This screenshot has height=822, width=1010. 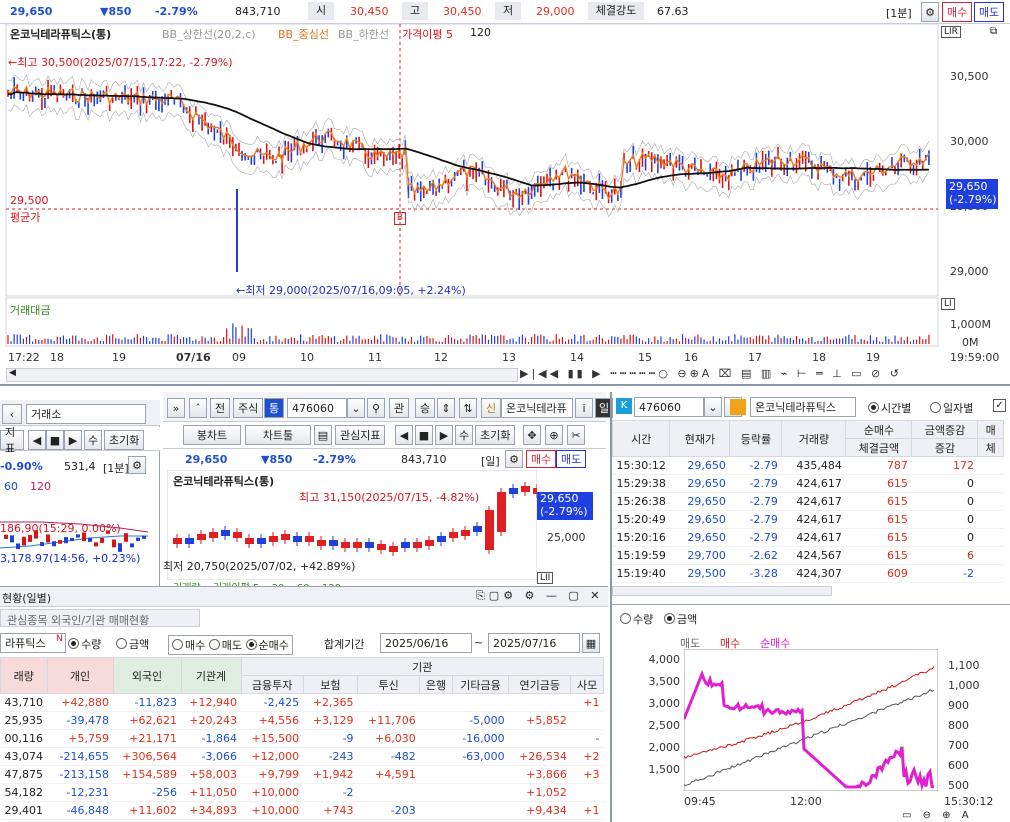 What do you see at coordinates (73, 440) in the screenshot?
I see `next-icon: ▶` at bounding box center [73, 440].